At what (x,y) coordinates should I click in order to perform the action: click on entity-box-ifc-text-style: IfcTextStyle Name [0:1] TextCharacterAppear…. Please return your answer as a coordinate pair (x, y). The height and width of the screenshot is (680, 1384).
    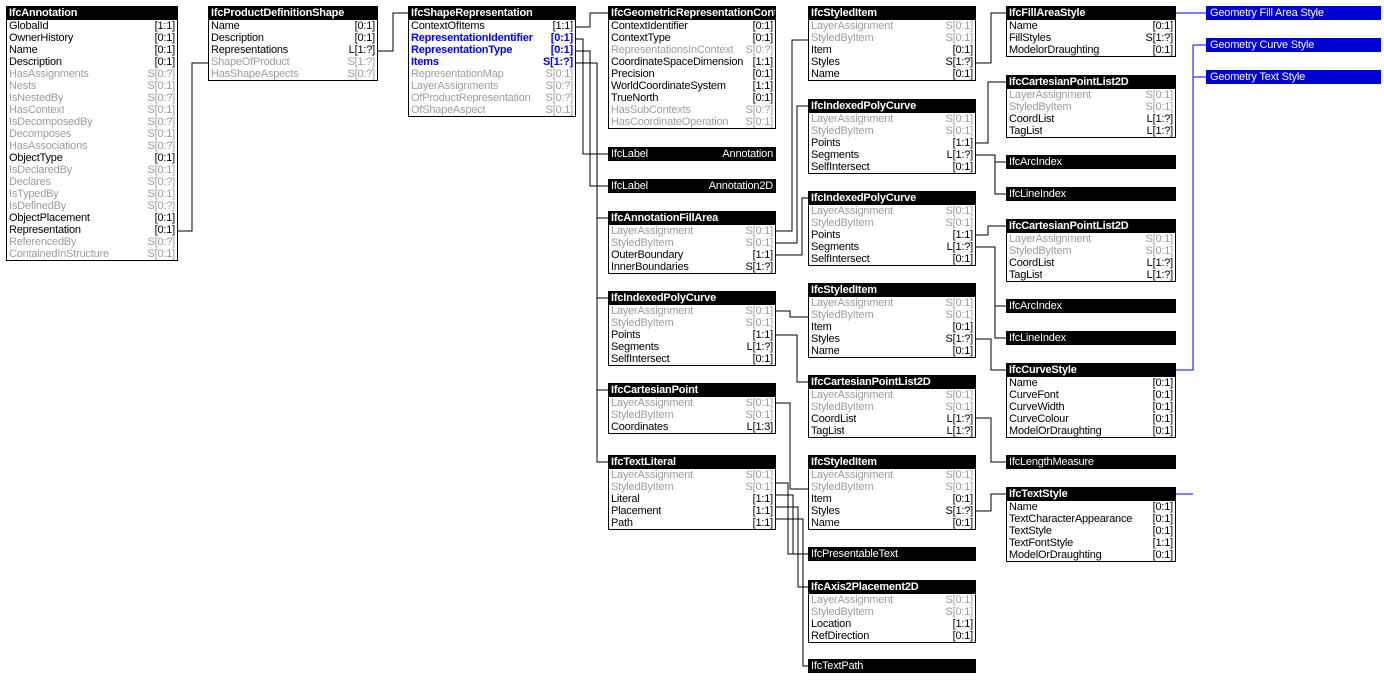
    Looking at the image, I should click on (1091, 524).